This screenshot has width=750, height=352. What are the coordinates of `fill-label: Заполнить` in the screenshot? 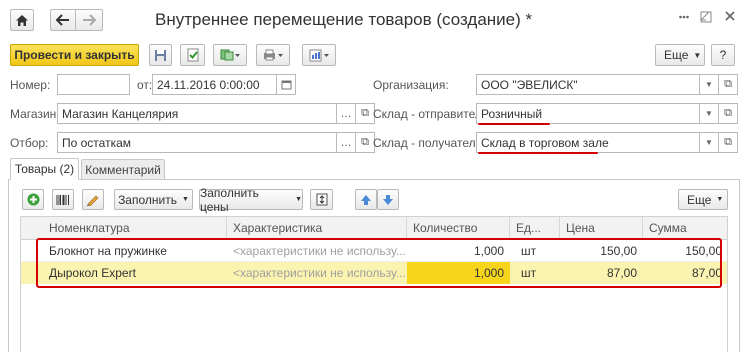 It's located at (147, 199).